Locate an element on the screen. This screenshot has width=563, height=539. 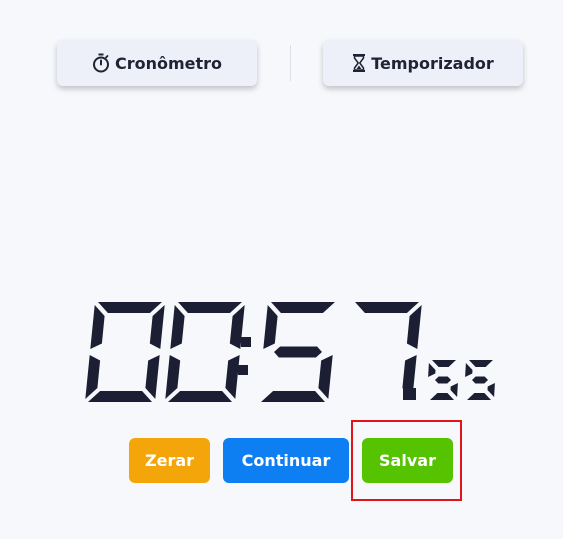
hourglass-icon is located at coordinates (359, 63).